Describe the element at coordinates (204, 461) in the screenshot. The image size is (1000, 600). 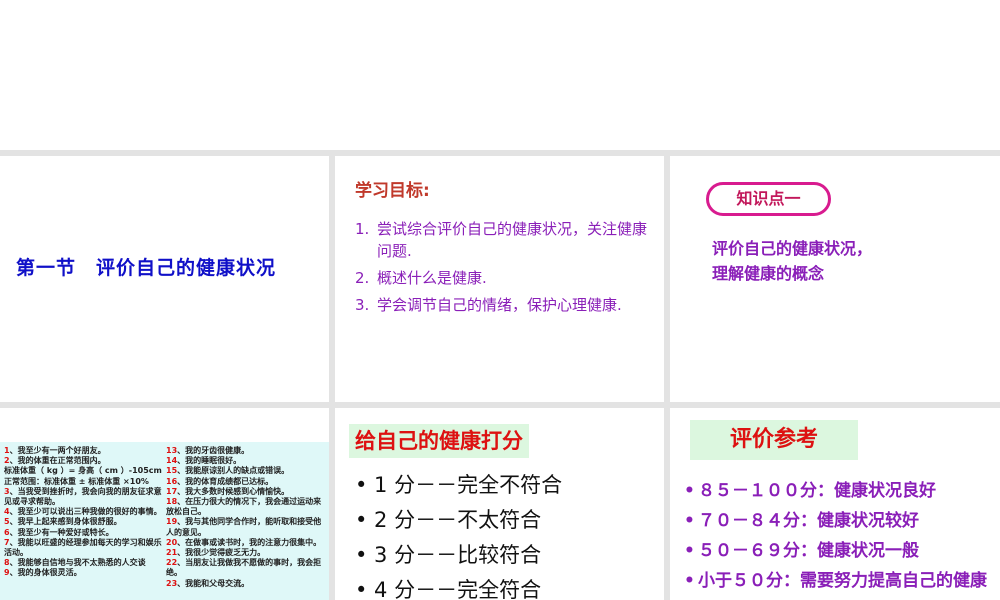
I see `question-item: 14、我的睡眠很好。` at that location.